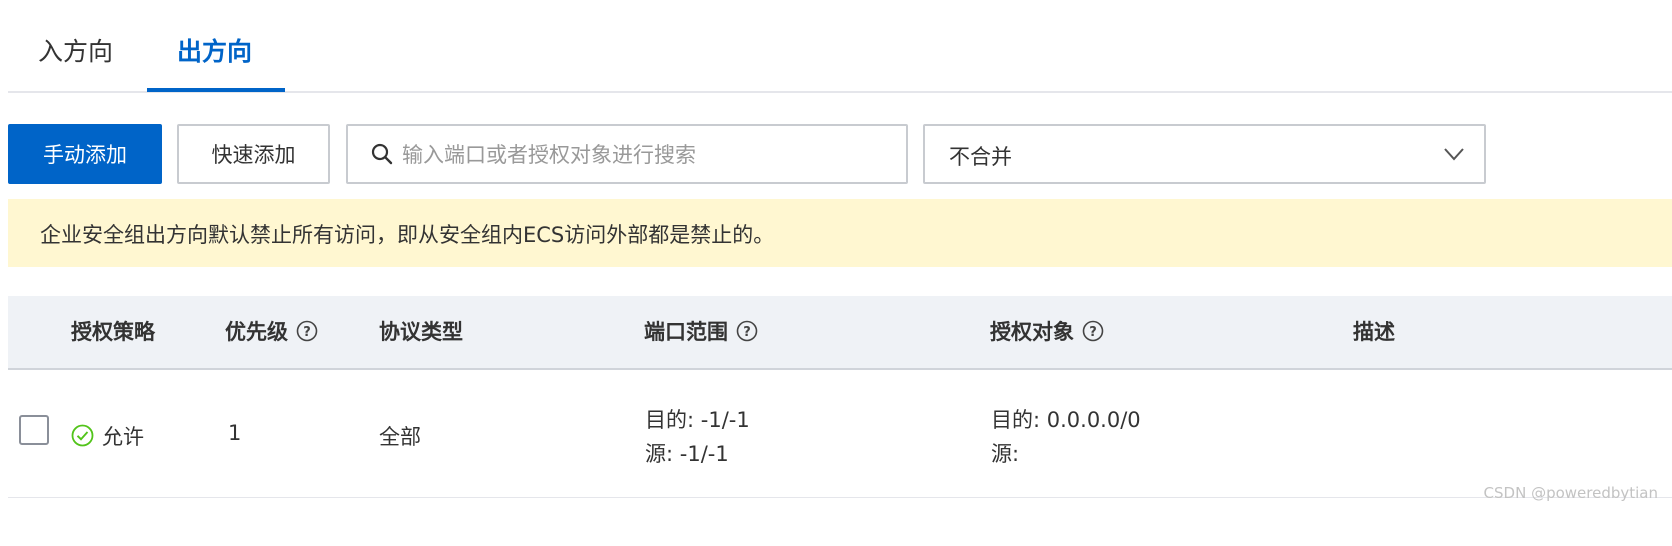 Image resolution: width=1672 pixels, height=546 pixels. I want to click on tab-inbound: 入方向, so click(75, 52).